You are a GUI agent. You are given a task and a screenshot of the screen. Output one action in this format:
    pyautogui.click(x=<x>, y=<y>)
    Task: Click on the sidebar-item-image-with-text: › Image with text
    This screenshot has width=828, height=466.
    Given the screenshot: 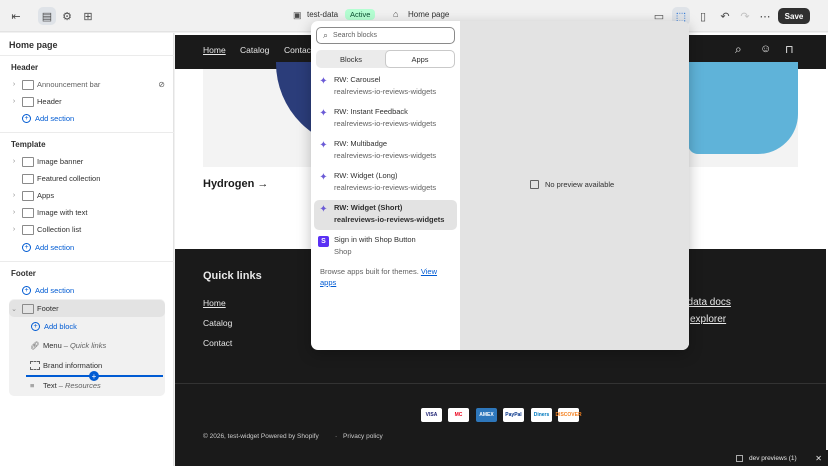 What is the action you would take?
    pyautogui.click(x=87, y=212)
    